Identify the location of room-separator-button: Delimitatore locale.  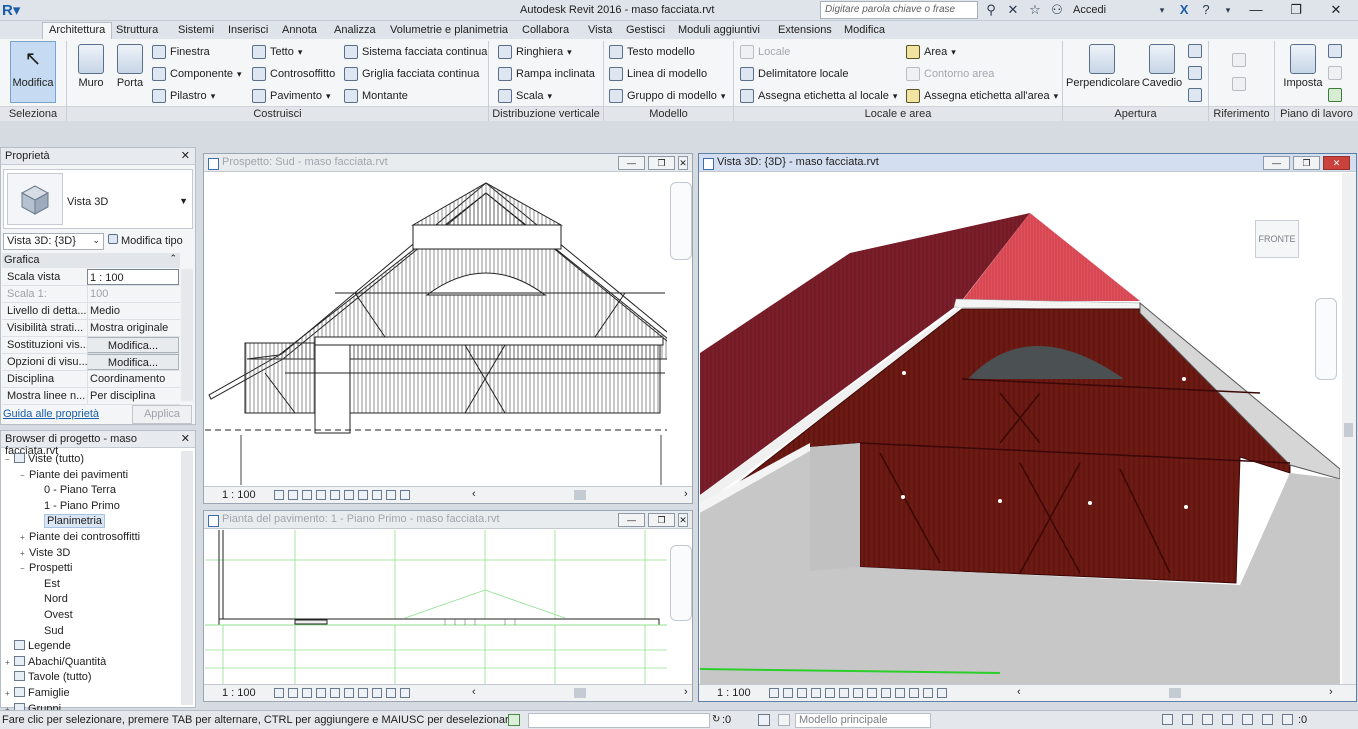
(794, 74).